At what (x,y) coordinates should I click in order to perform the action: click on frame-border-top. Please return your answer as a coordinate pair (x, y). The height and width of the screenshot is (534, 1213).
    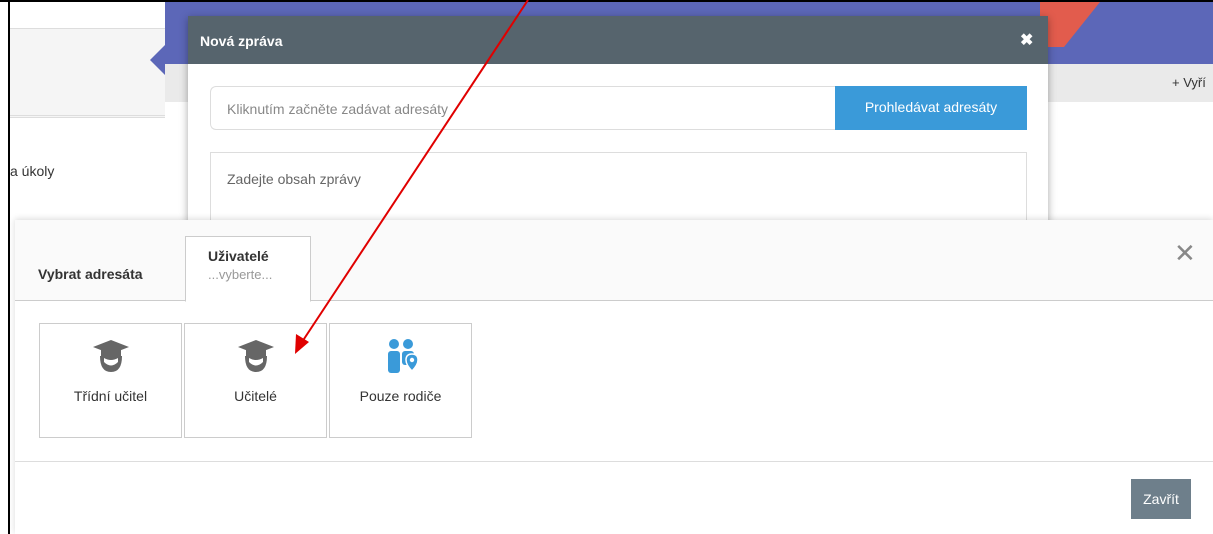
    Looking at the image, I should click on (606, 1).